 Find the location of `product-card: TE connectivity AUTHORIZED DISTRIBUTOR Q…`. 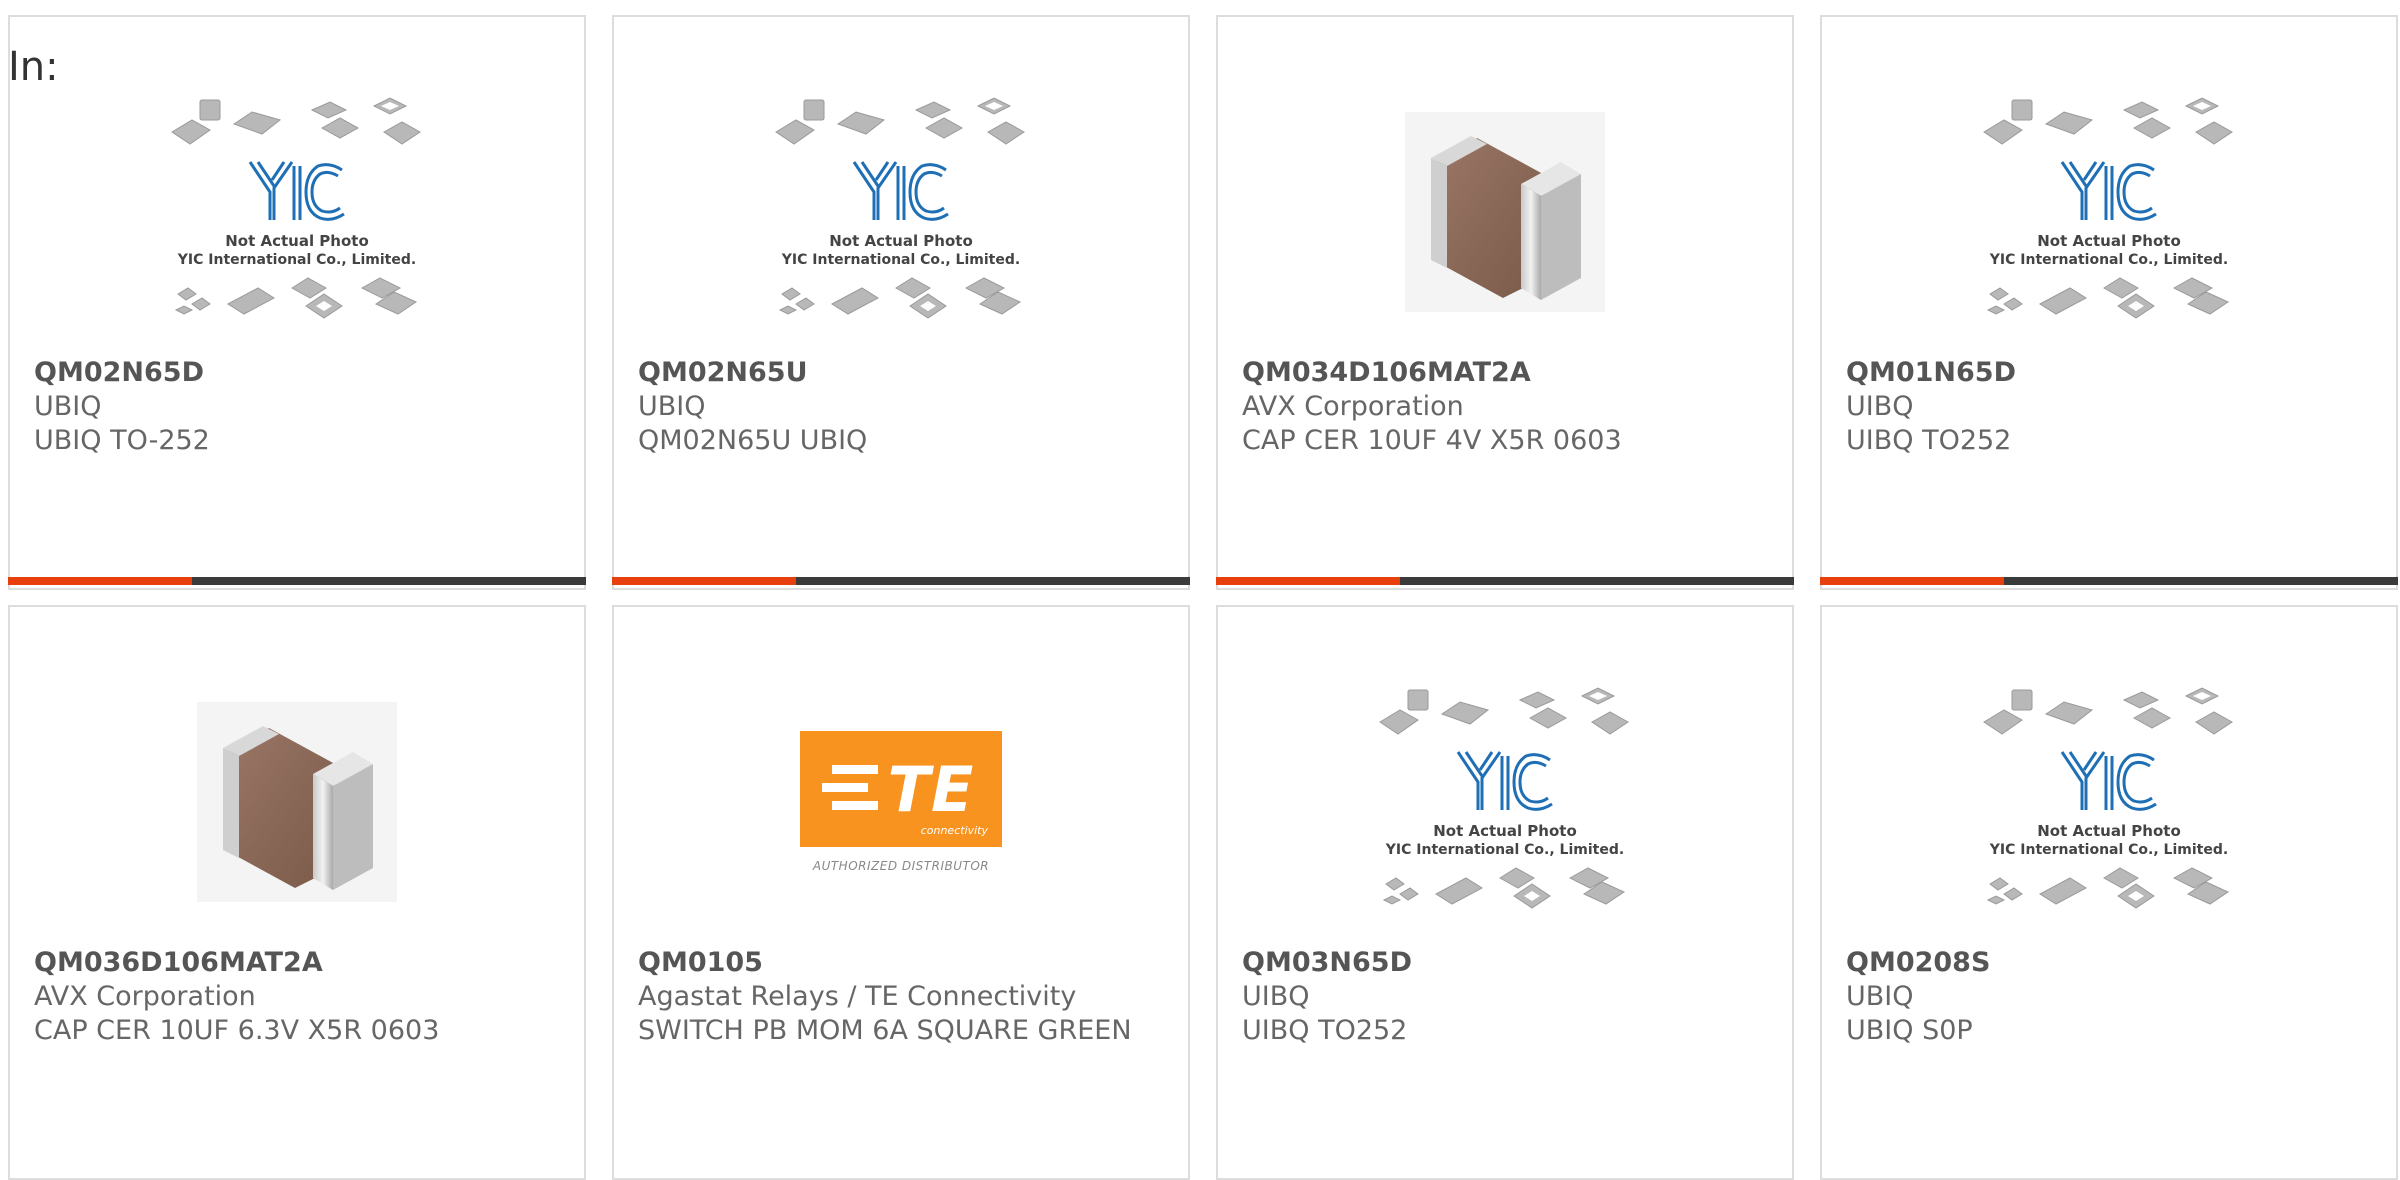

product-card: TE connectivity AUTHORIZED DISTRIBUTOR Q… is located at coordinates (901, 892).